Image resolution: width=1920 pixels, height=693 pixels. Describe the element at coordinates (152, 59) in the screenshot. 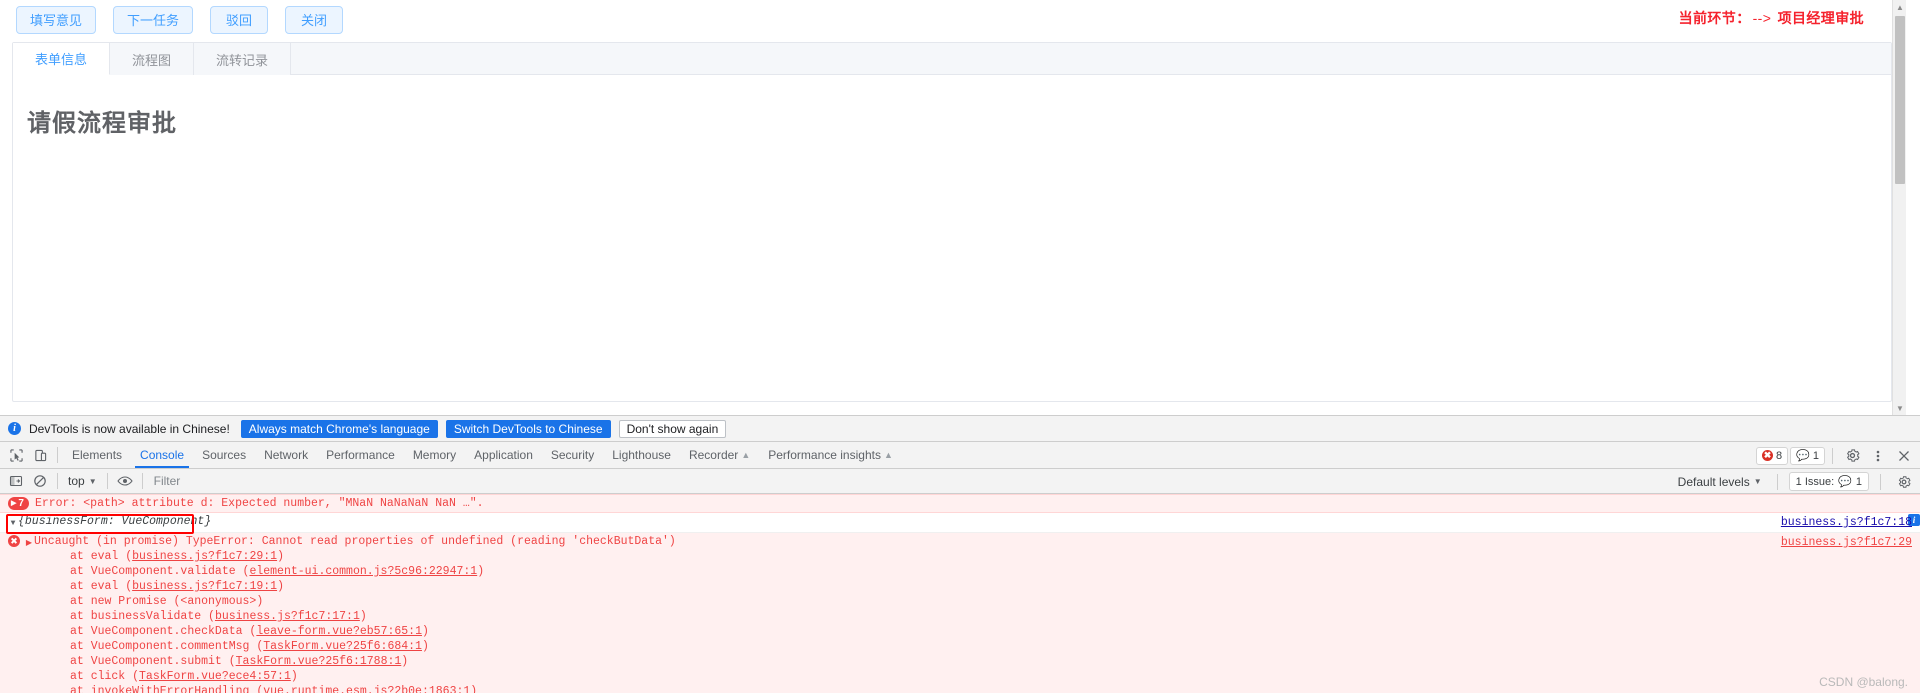

I see `tab-flow-chart: 流程图` at that location.